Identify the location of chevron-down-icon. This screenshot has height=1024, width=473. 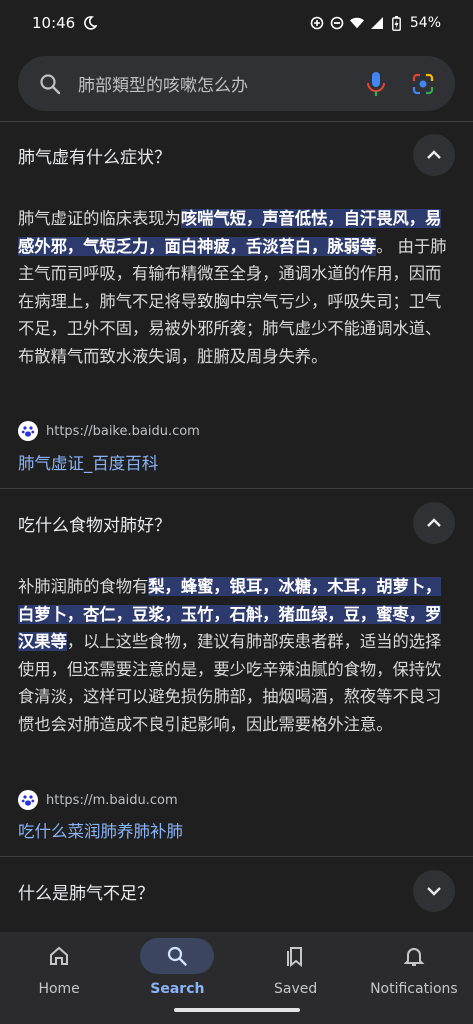
(434, 891).